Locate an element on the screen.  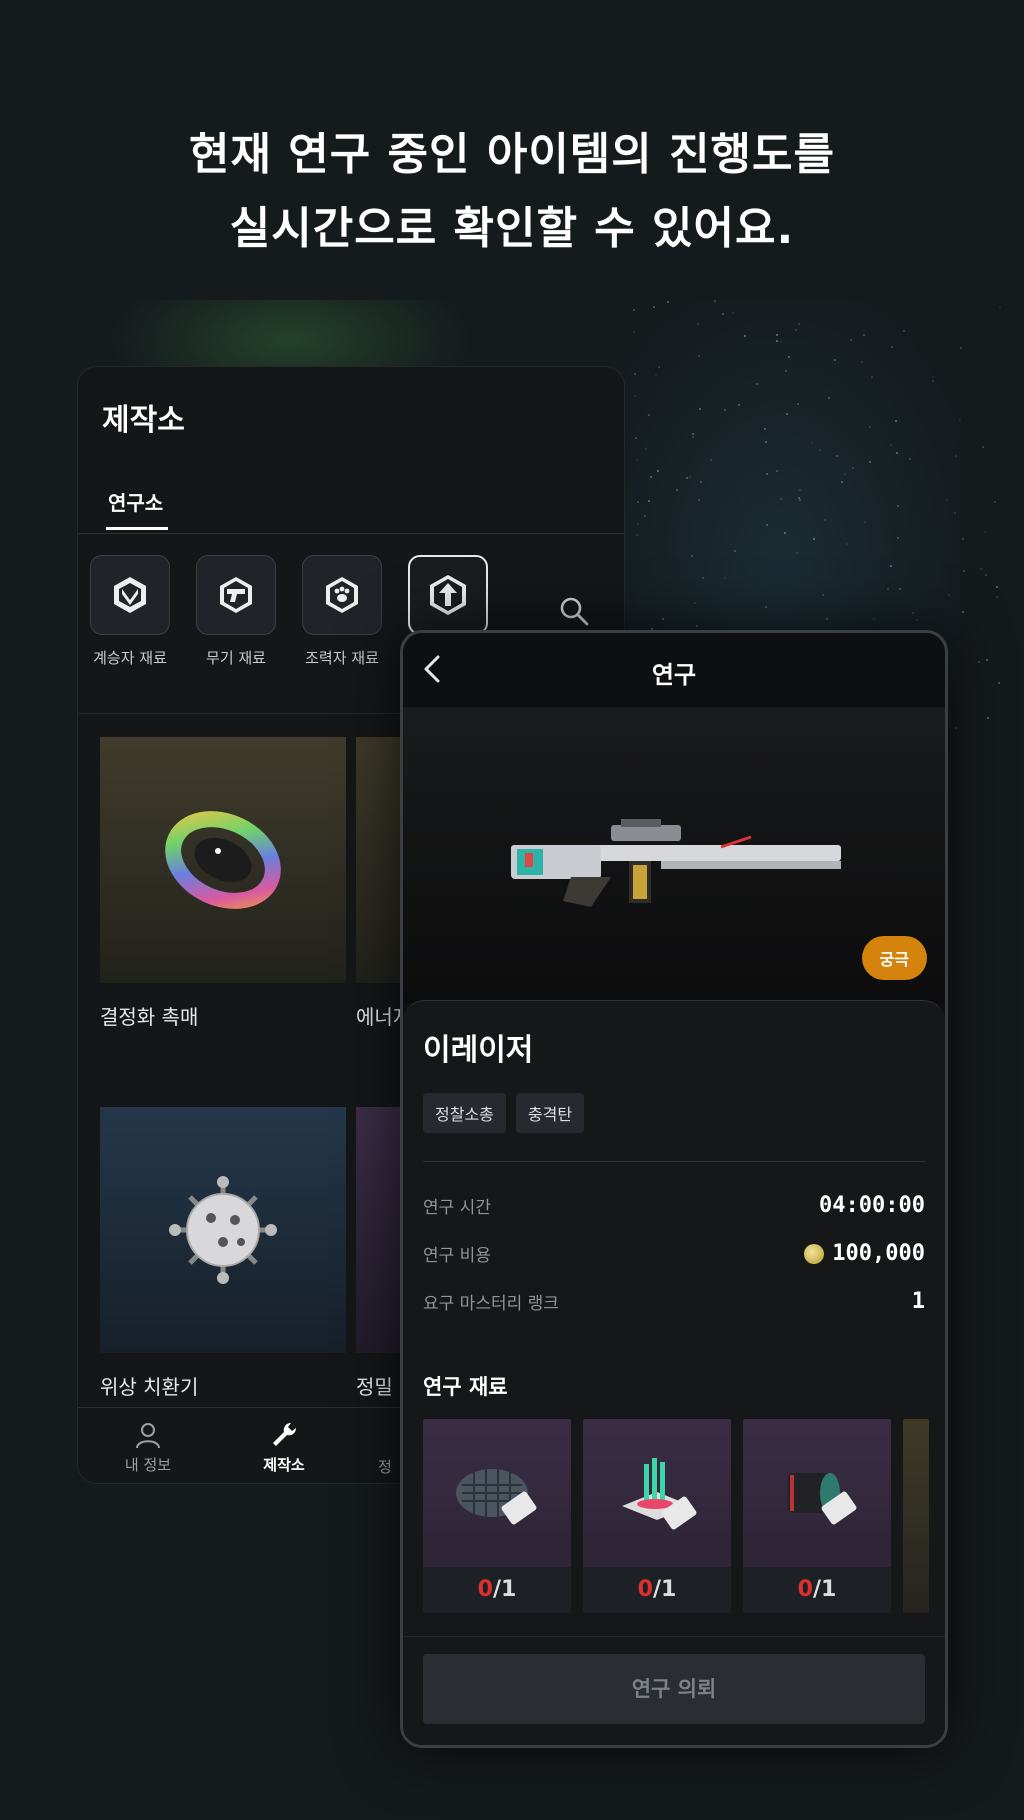
shield-chevron-icon is located at coordinates (130, 595).